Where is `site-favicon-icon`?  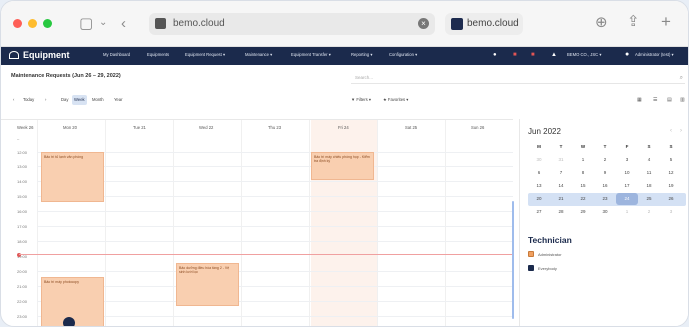
site-favicon-icon is located at coordinates (160, 23).